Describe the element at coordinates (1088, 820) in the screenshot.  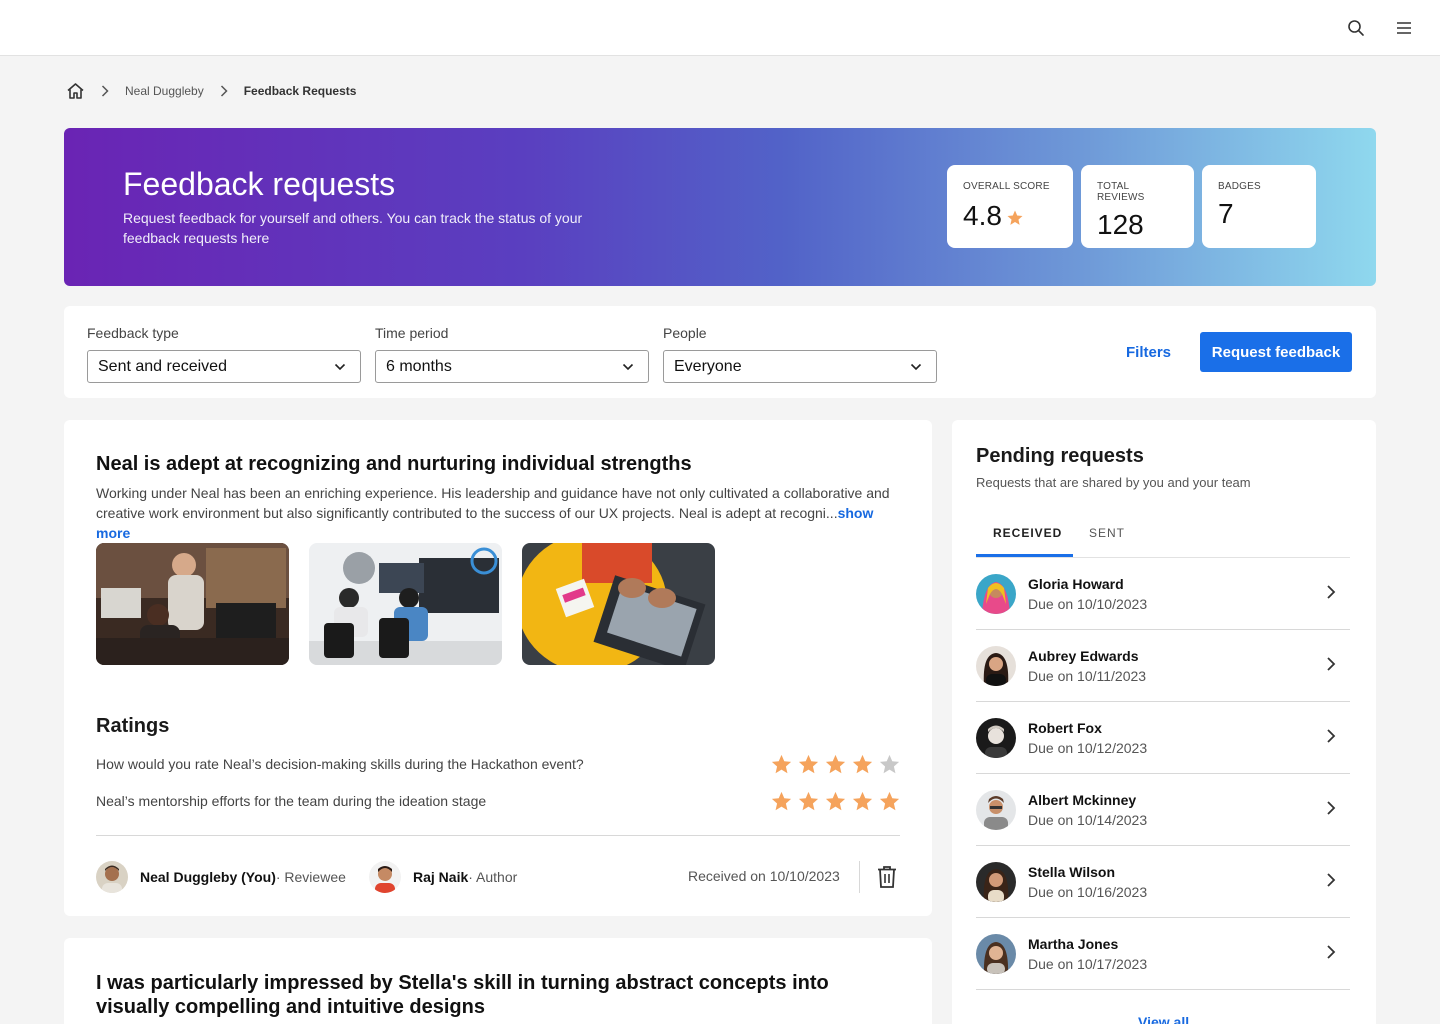
I see `due-date: Due on 10/14/2023` at that location.